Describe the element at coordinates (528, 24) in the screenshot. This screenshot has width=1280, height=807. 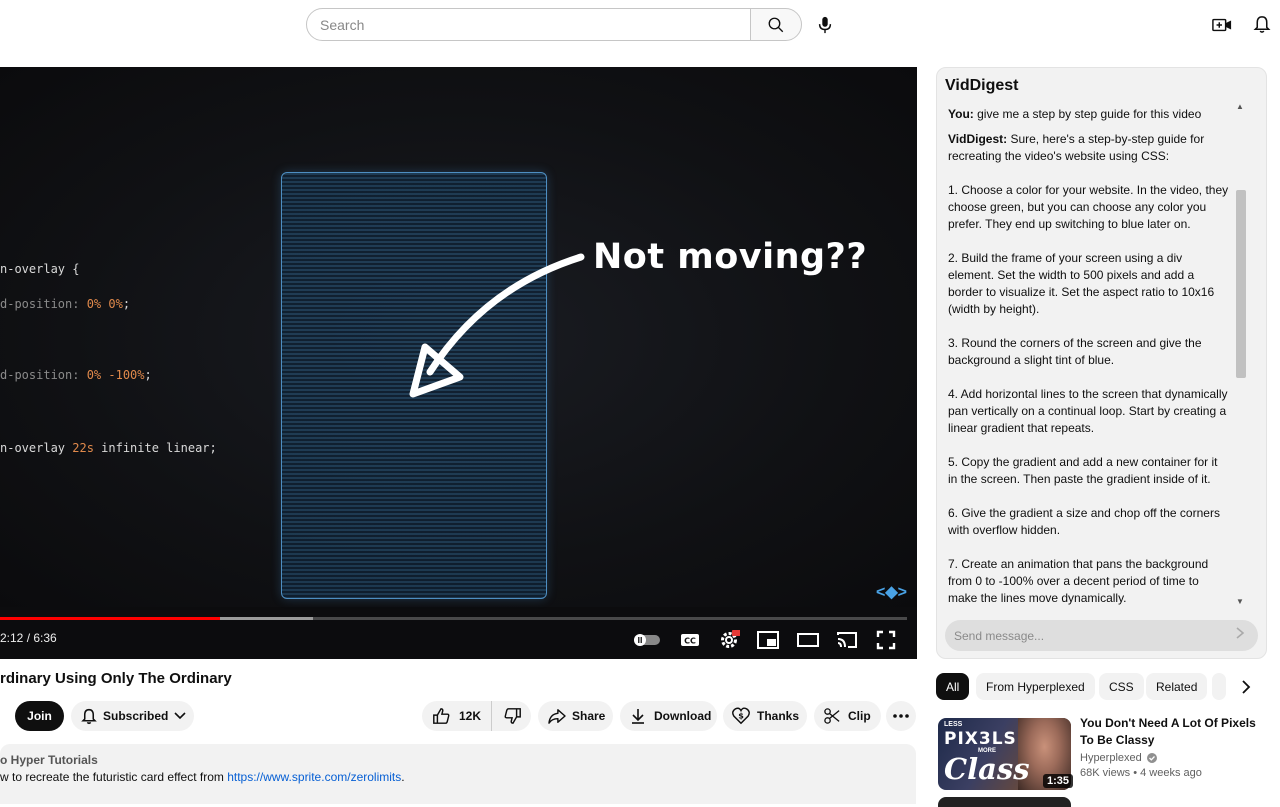
I see `search-input` at that location.